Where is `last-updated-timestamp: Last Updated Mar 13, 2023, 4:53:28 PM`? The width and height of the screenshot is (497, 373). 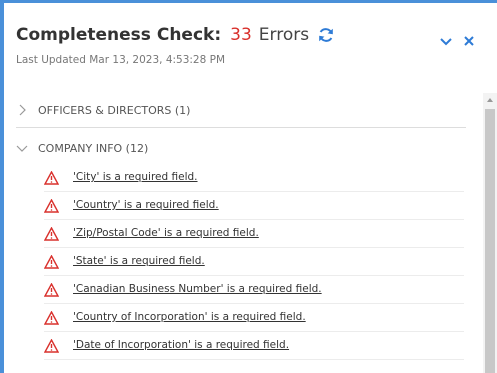
last-updated-timestamp: Last Updated Mar 13, 2023, 4:53:28 PM is located at coordinates (121, 60).